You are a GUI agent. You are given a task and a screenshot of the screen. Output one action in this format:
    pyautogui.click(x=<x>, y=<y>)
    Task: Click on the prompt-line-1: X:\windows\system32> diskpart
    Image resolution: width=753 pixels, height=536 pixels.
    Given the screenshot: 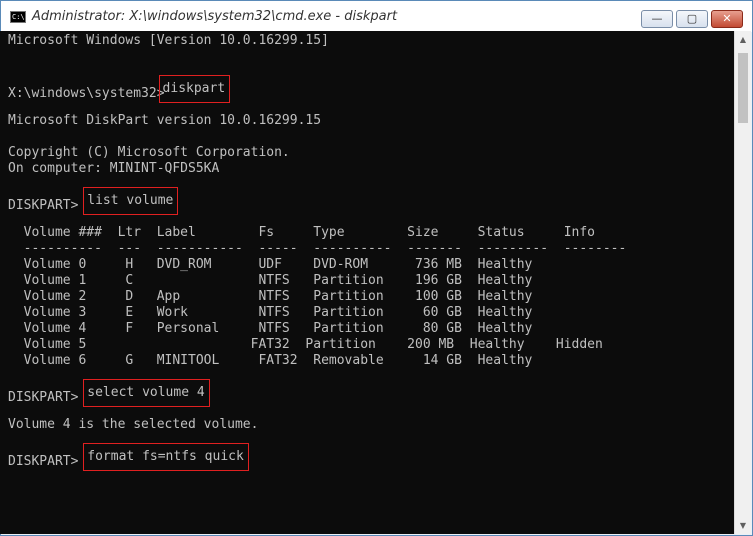 What is the action you would take?
    pyautogui.click(x=121, y=89)
    